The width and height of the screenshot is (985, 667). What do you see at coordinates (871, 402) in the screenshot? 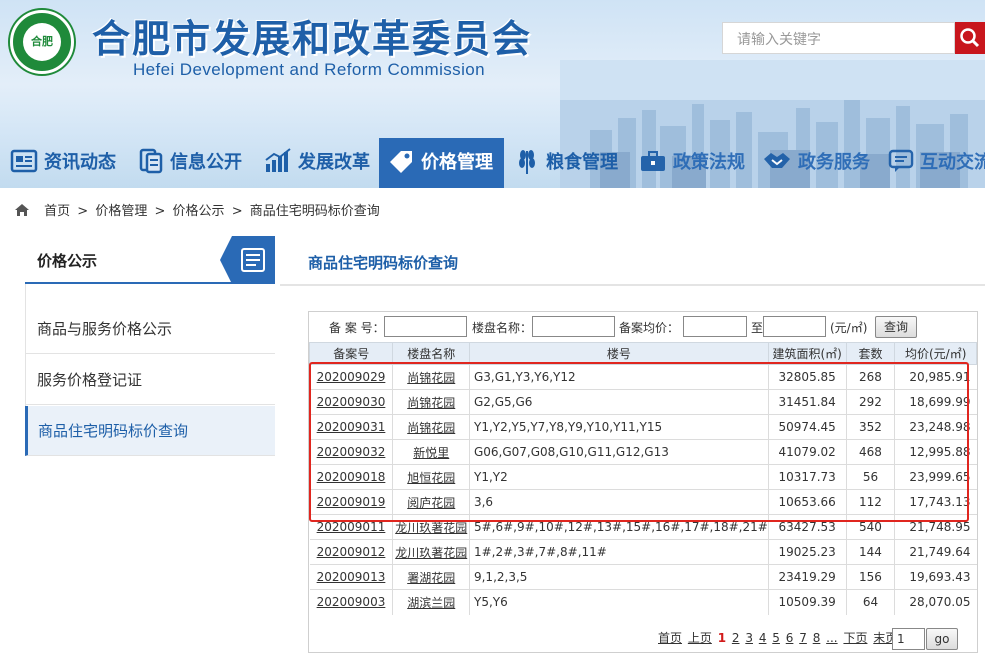
I see `unit-count-cell: 292` at bounding box center [871, 402].